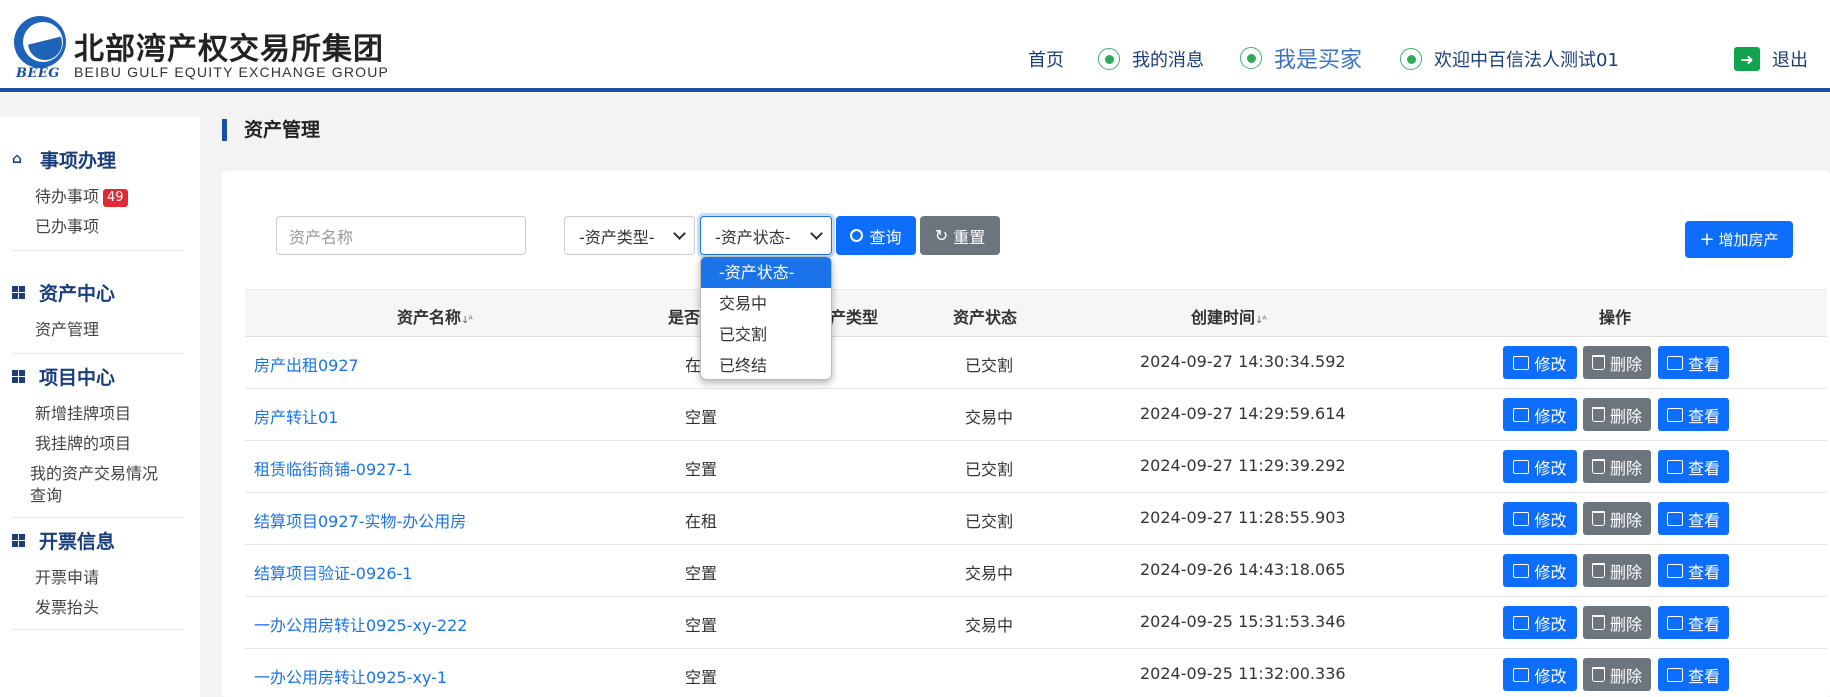  What do you see at coordinates (1707, 239) in the screenshot?
I see `plus-icon: +` at bounding box center [1707, 239].